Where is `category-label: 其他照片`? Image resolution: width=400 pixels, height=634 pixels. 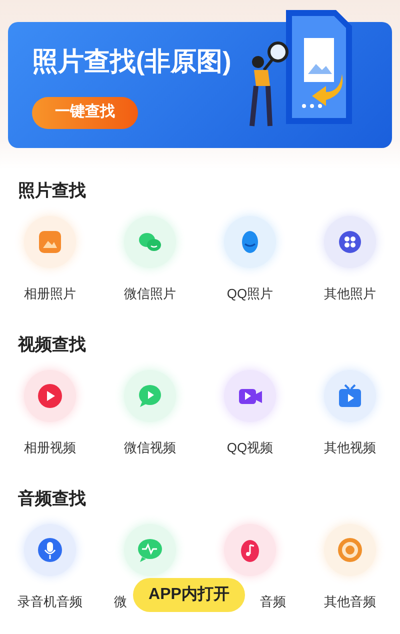
category-label: 其他照片 is located at coordinates (350, 293).